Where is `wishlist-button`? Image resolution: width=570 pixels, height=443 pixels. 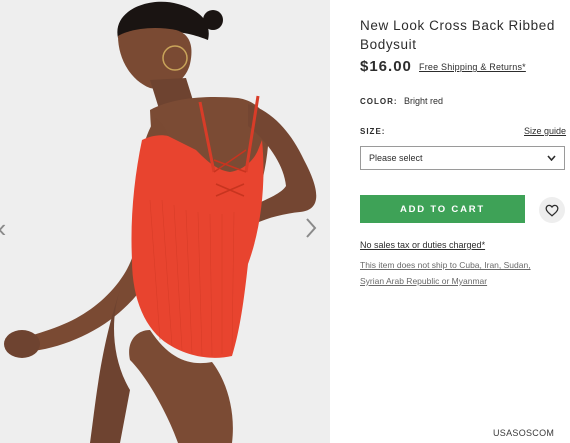 wishlist-button is located at coordinates (552, 210).